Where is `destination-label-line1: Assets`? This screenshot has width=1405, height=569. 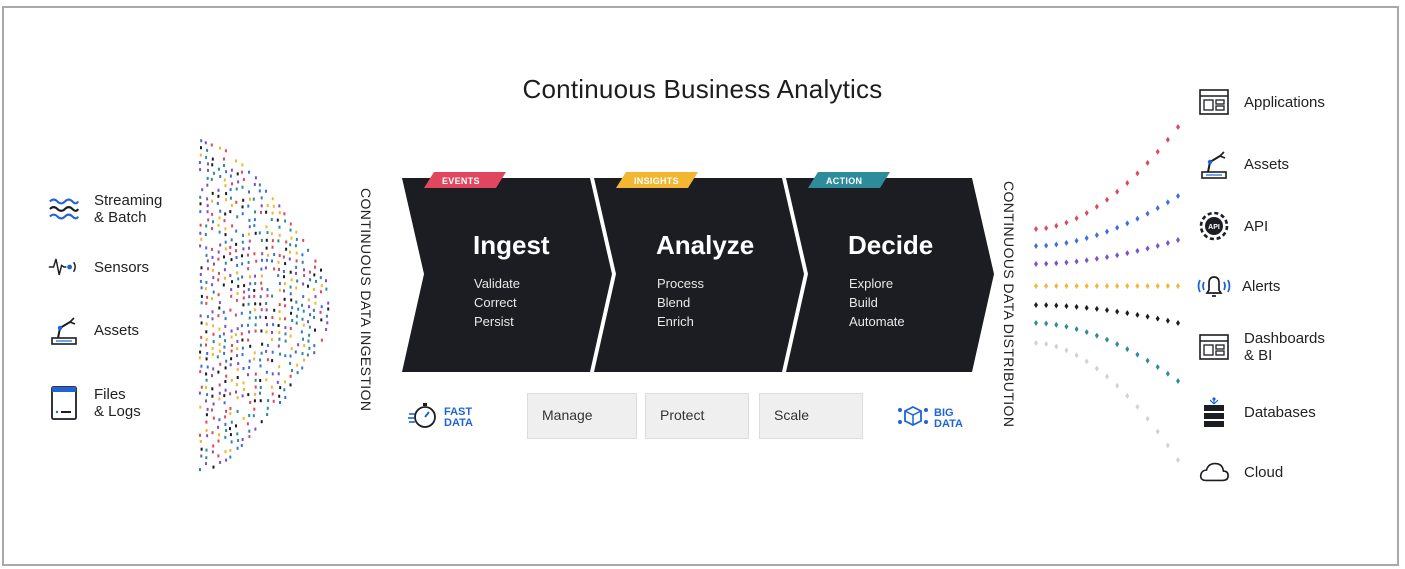
destination-label-line1: Assets is located at coordinates (1267, 164).